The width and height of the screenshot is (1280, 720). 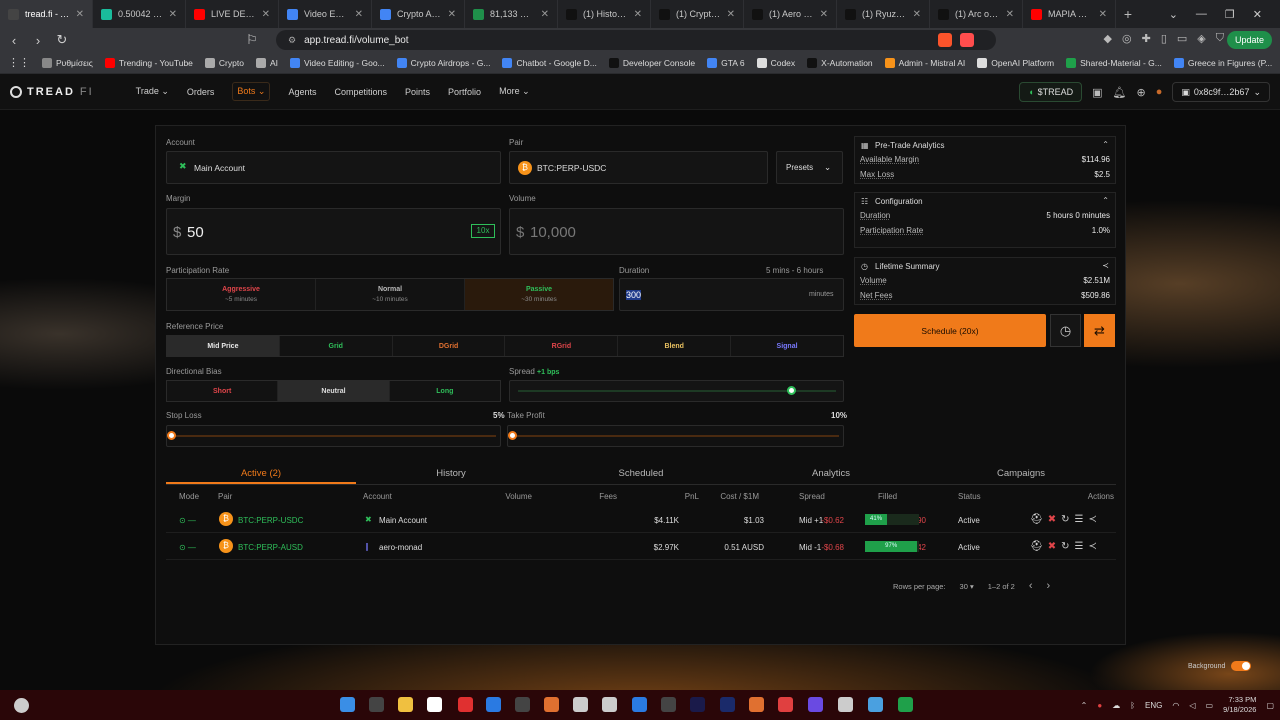 What do you see at coordinates (726, 62) in the screenshot?
I see `bookmark-item: GTA 6` at bounding box center [726, 62].